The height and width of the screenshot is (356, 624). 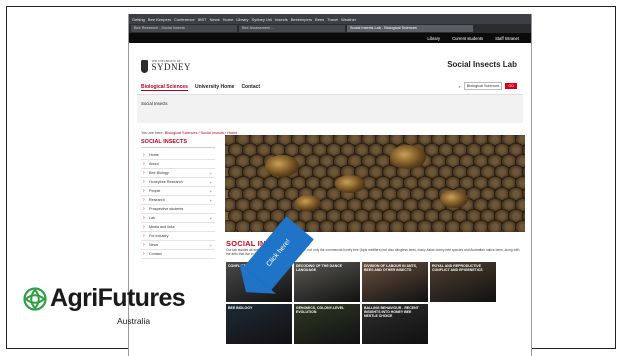 What do you see at coordinates (348, 19) in the screenshot?
I see `bookmark-item: Weather` at bounding box center [348, 19].